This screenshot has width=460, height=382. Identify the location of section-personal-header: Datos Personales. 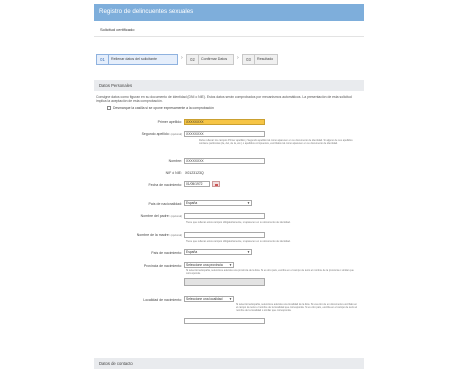
(229, 85).